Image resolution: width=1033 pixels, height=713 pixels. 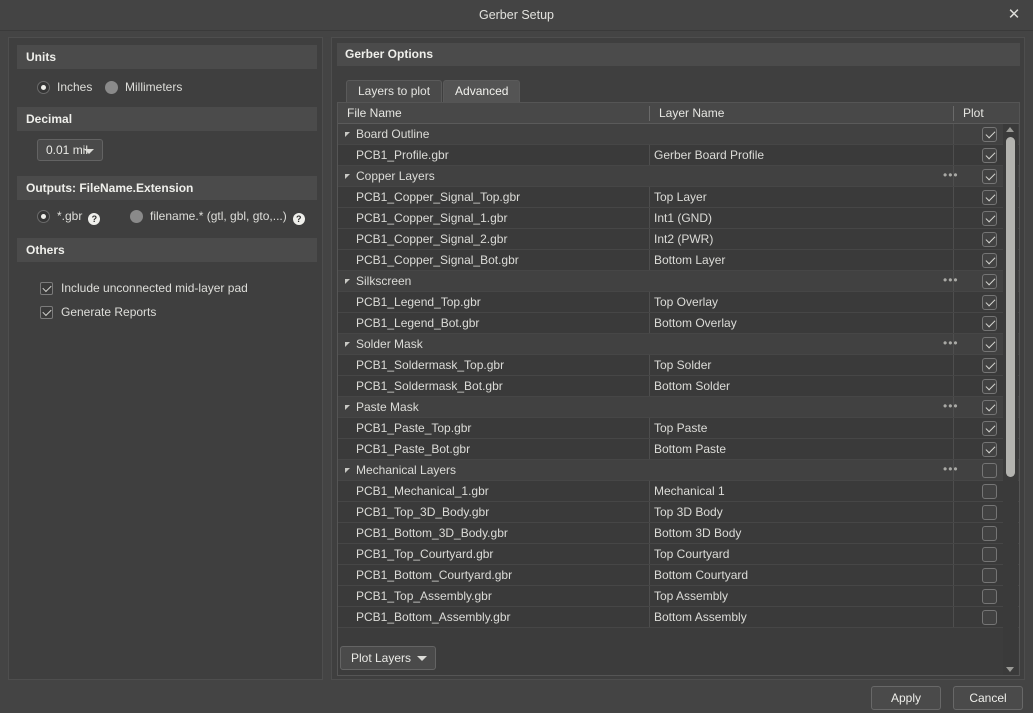 I want to click on cell-layer-name: Bottom Overlay, so click(x=695, y=323).